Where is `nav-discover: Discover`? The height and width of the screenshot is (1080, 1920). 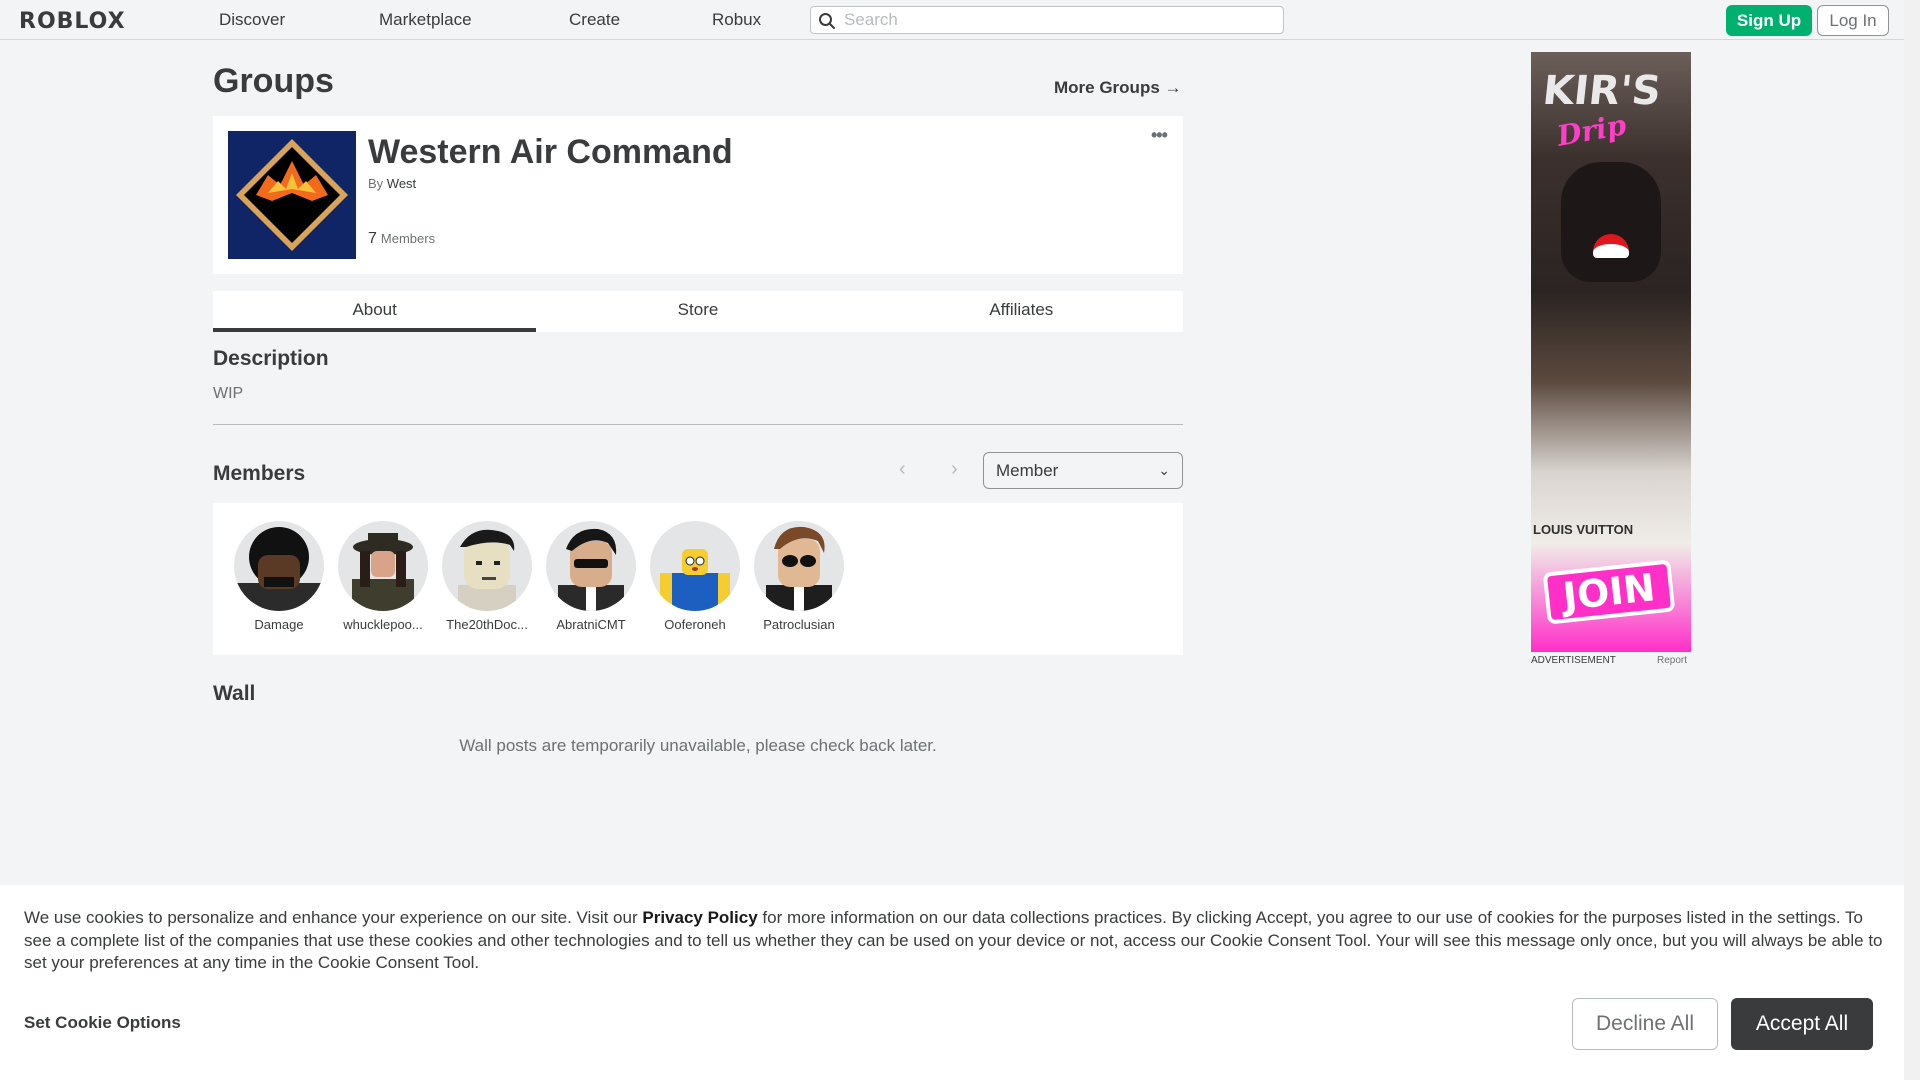 nav-discover: Discover is located at coordinates (252, 20).